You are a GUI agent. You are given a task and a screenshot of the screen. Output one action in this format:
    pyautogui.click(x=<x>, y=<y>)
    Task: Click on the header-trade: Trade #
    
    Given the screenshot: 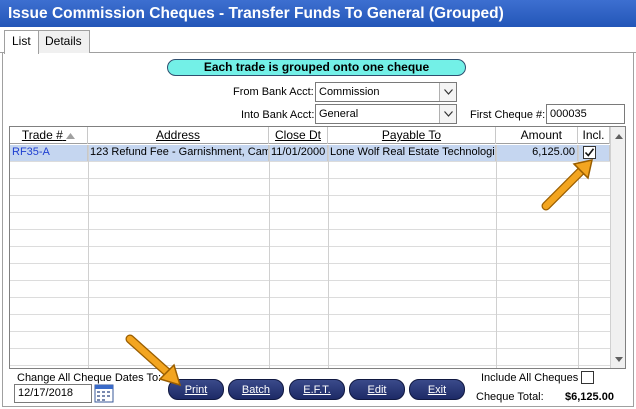 What is the action you would take?
    pyautogui.click(x=49, y=135)
    